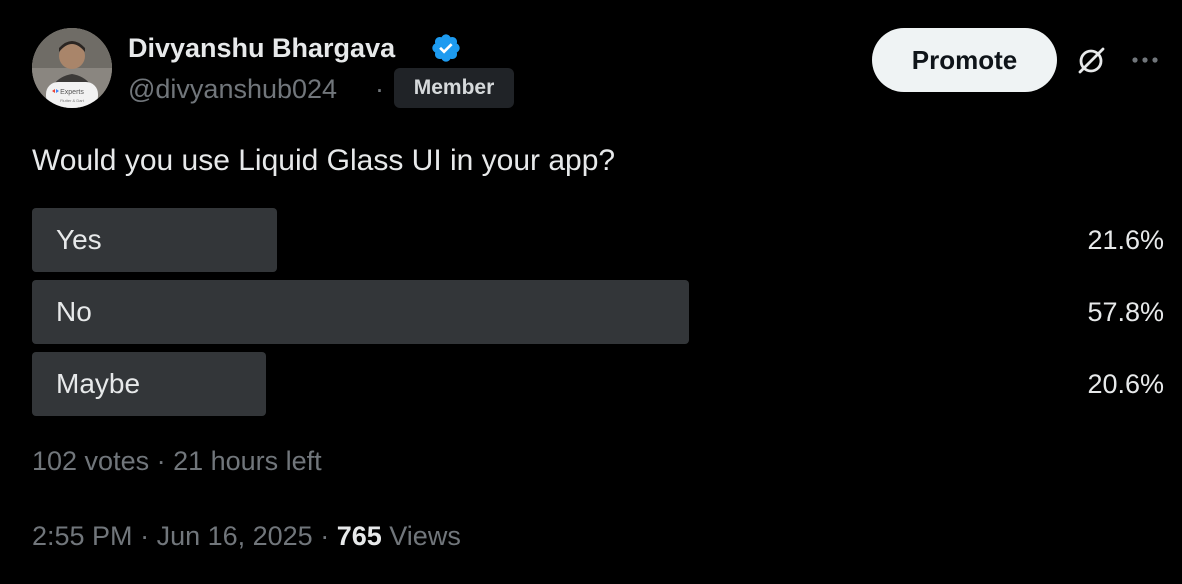  Describe the element at coordinates (454, 88) in the screenshot. I see `member-badge: Member` at that location.